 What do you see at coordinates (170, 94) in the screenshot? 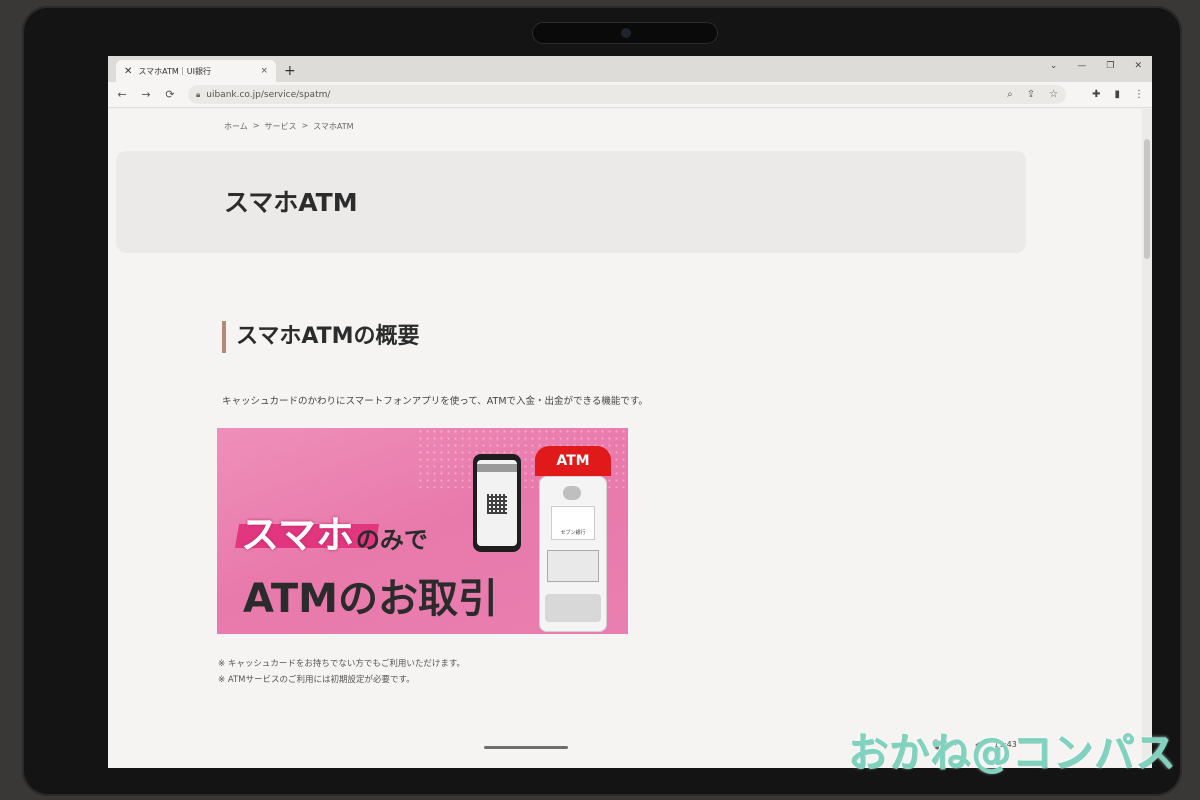
I see `reload-icon: ⟳` at bounding box center [170, 94].